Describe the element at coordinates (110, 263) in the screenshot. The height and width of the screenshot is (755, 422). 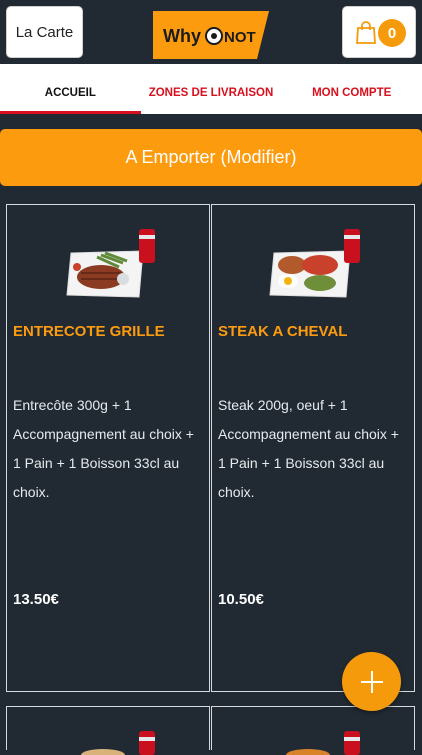
I see `steak-dish-with-cola-image` at that location.